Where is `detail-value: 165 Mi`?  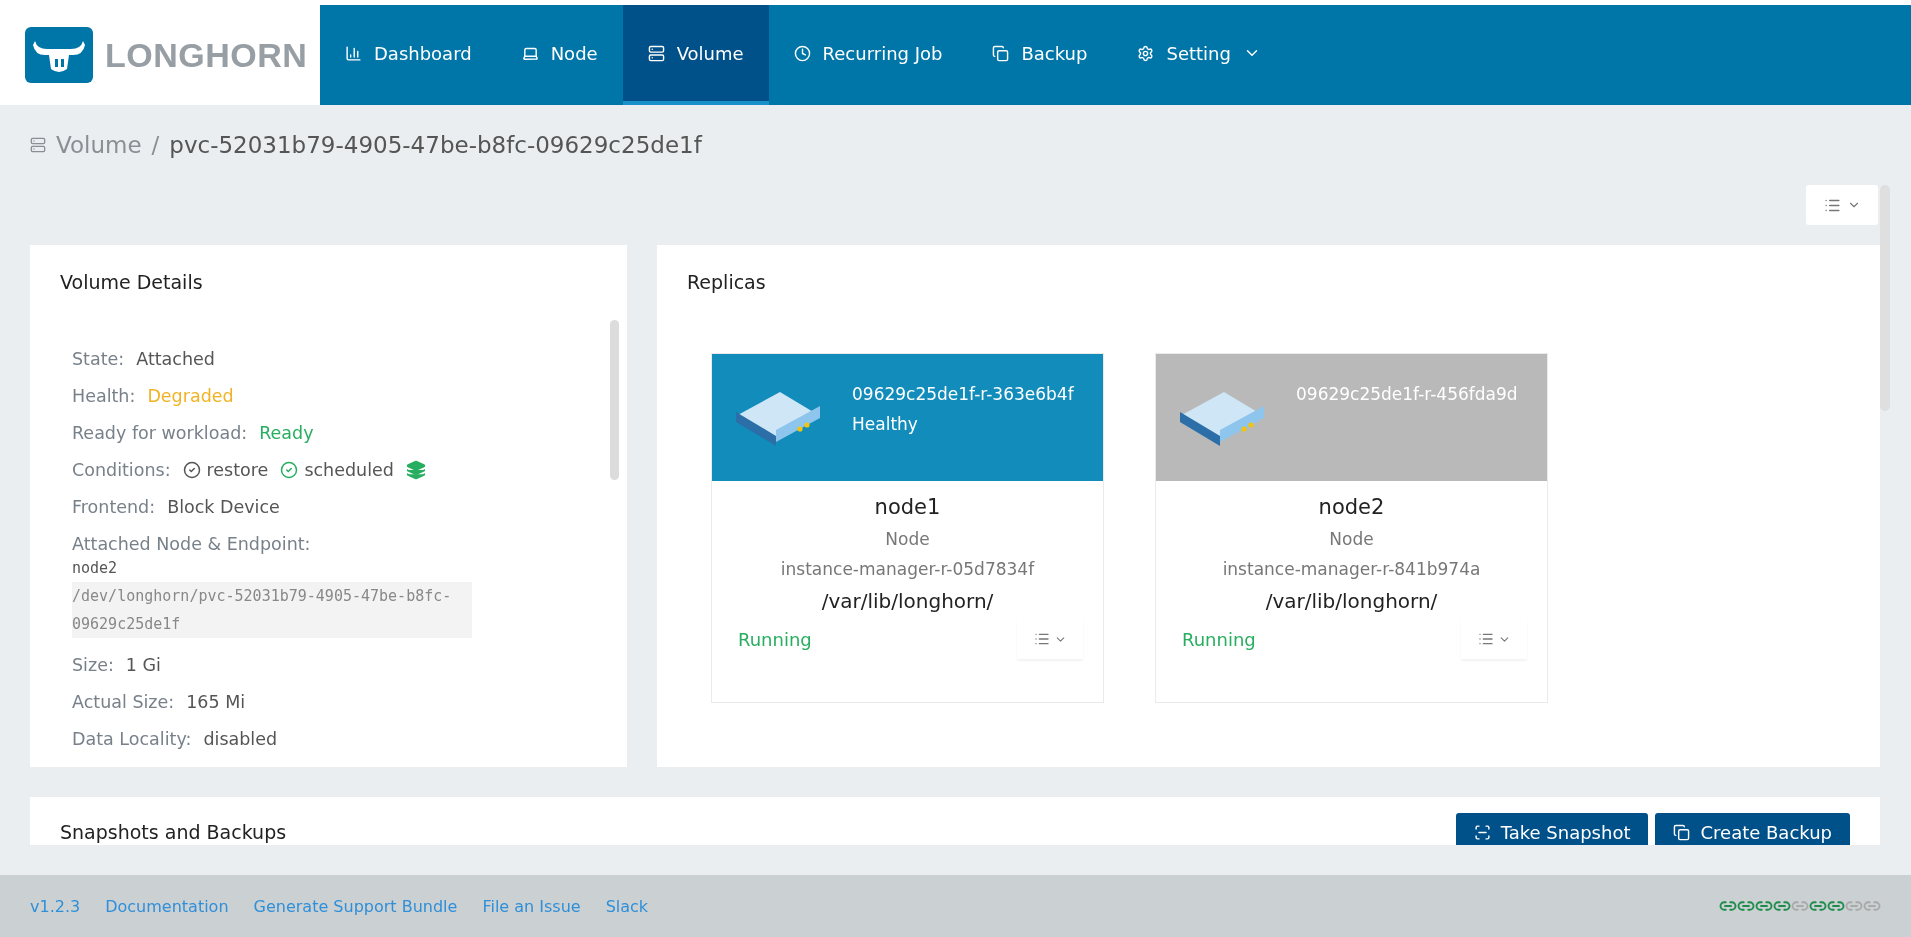 detail-value: 165 Mi is located at coordinates (216, 702).